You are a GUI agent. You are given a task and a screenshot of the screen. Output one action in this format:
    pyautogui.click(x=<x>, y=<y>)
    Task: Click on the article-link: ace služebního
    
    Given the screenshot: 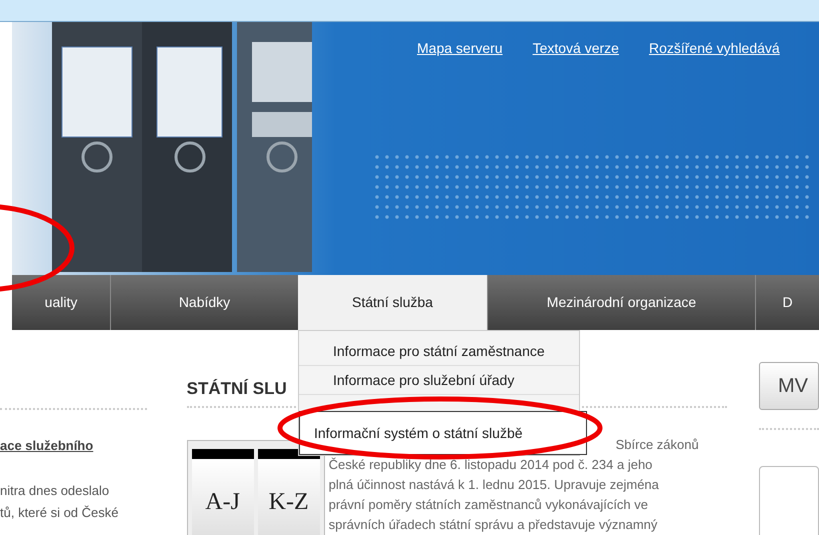 What is the action you would take?
    pyautogui.click(x=47, y=446)
    